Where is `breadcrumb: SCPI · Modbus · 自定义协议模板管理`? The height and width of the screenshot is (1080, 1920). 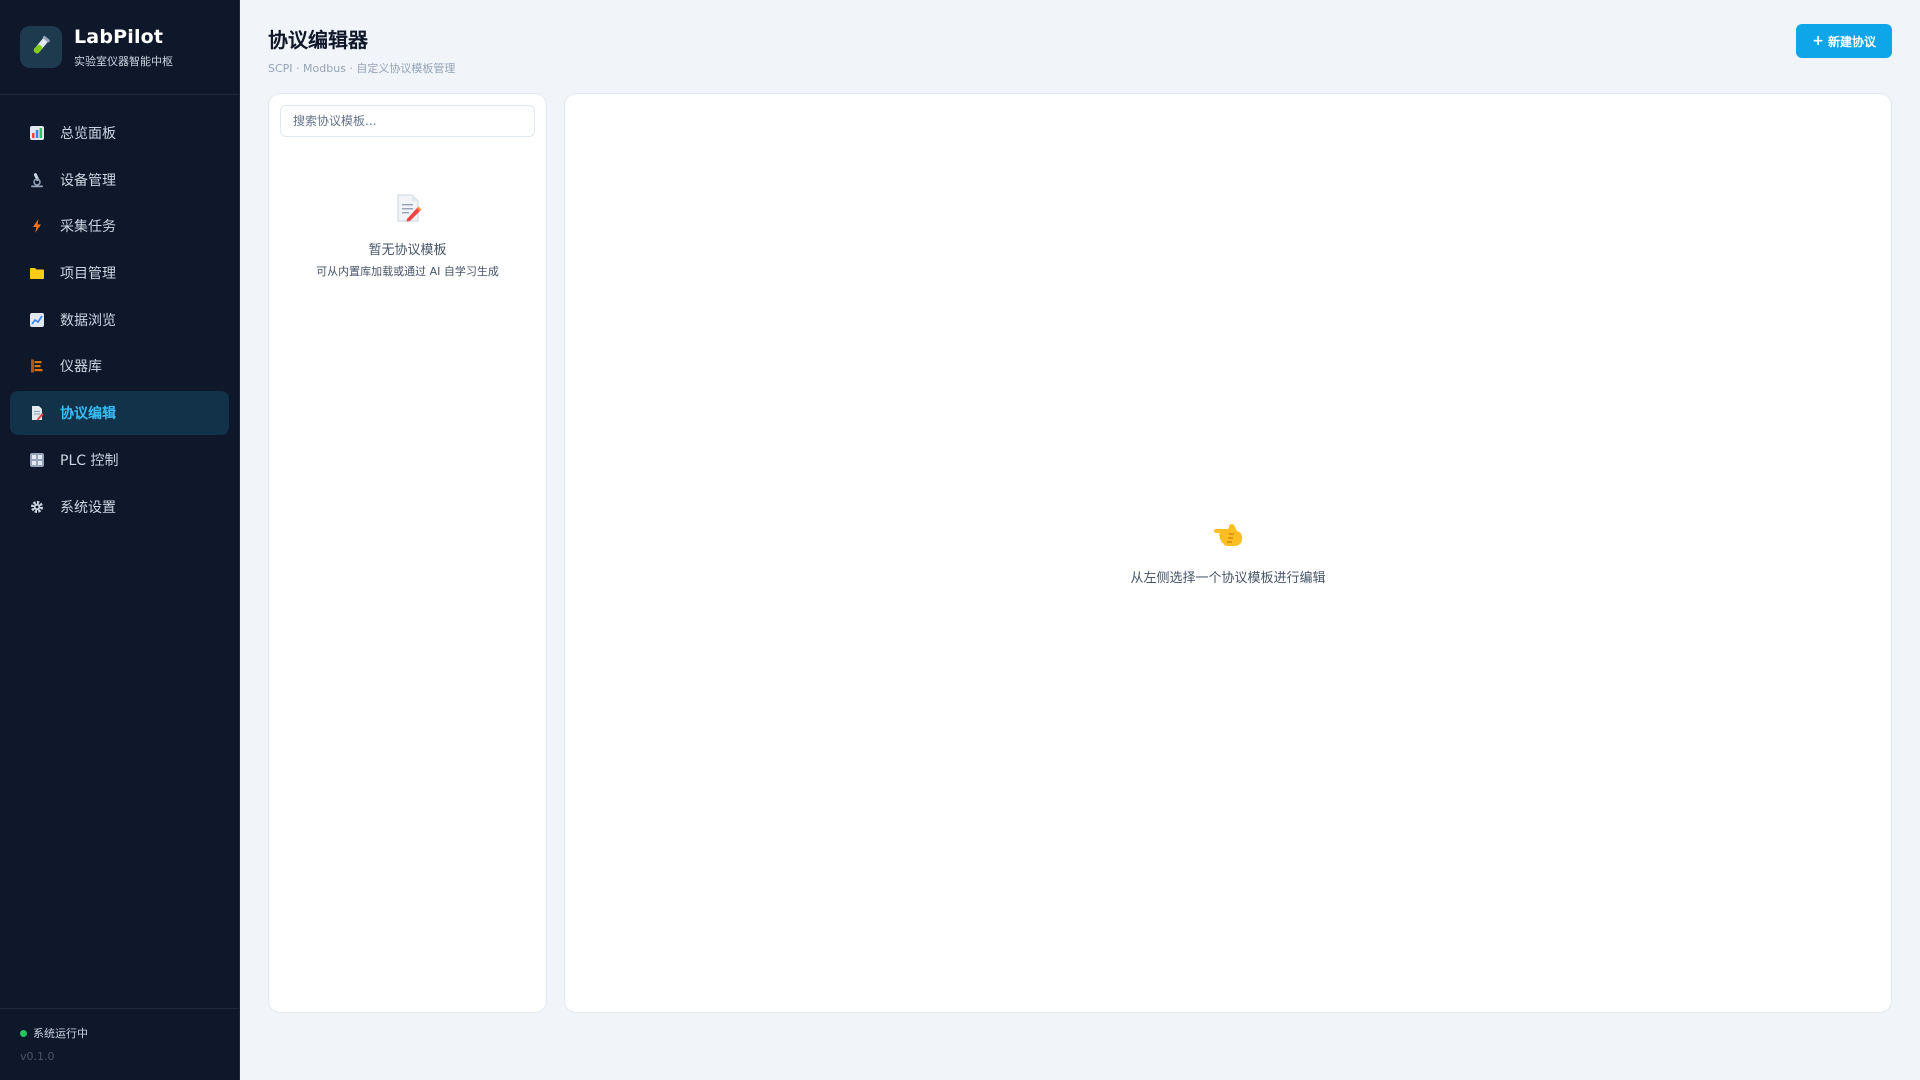
breadcrumb: SCPI · Modbus · 自定义协议模板管理 is located at coordinates (362, 68).